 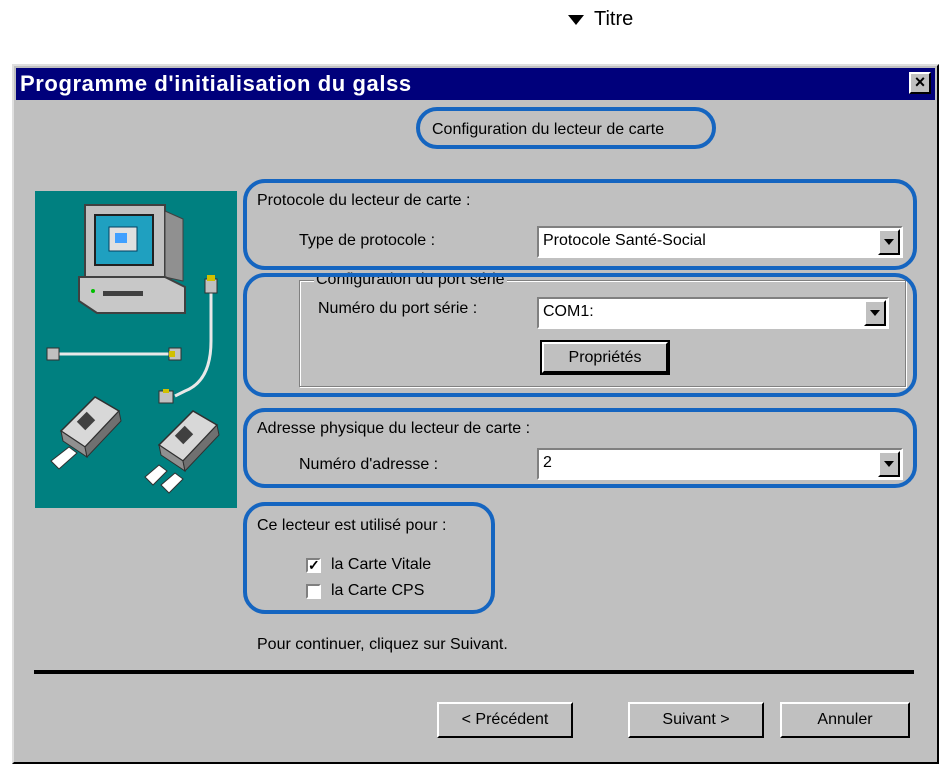 I want to click on window-title: Programme d'initialisation du galss, so click(x=216, y=83).